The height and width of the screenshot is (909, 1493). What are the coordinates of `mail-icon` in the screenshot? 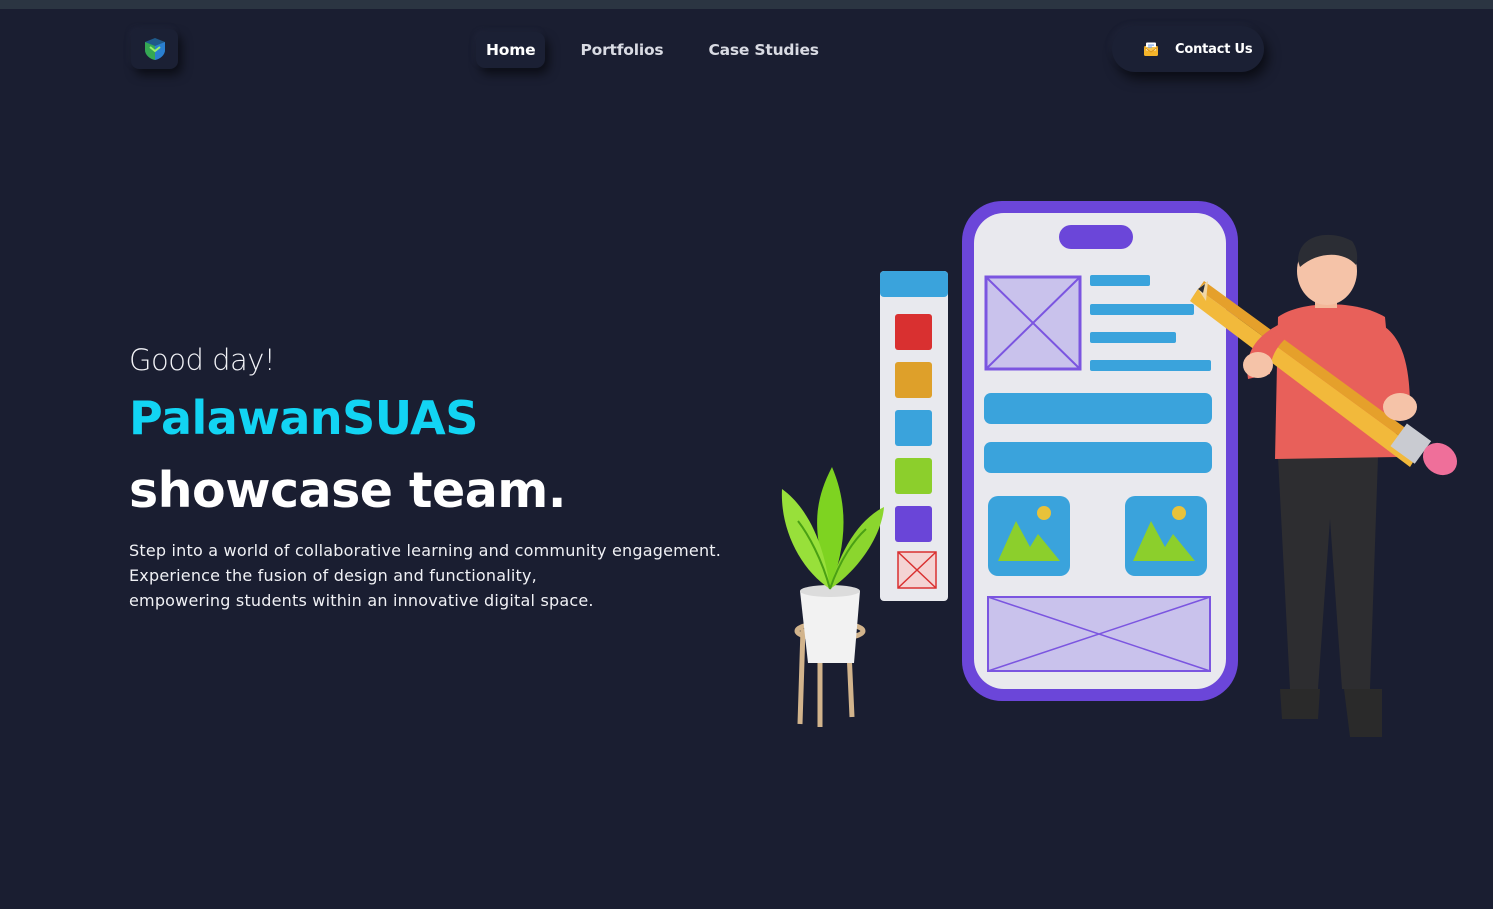 It's located at (1151, 49).